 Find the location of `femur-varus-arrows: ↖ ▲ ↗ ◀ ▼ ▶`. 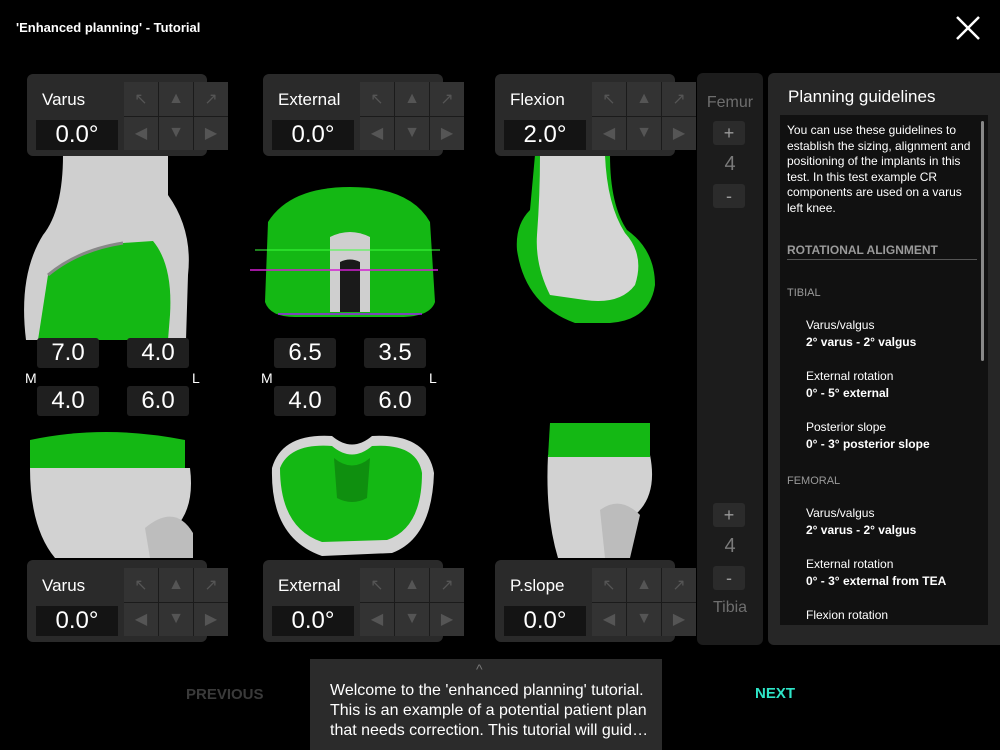

femur-varus-arrows: ↖ ▲ ↗ ◀ ▼ ▶ is located at coordinates (176, 116).